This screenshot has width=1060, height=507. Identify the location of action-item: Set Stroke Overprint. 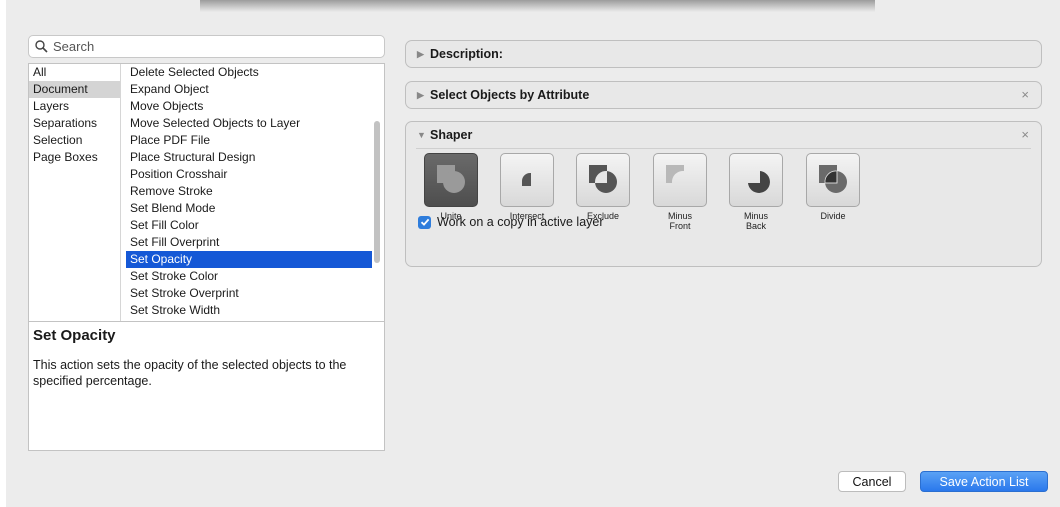
(249, 293).